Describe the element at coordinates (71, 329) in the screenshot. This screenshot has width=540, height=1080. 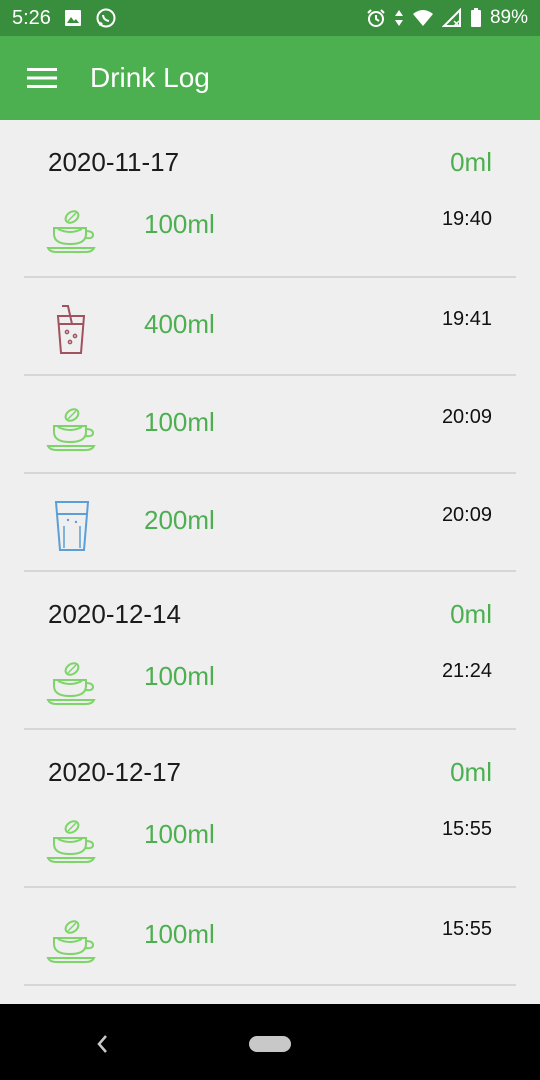
I see `soda-glass-icon` at that location.